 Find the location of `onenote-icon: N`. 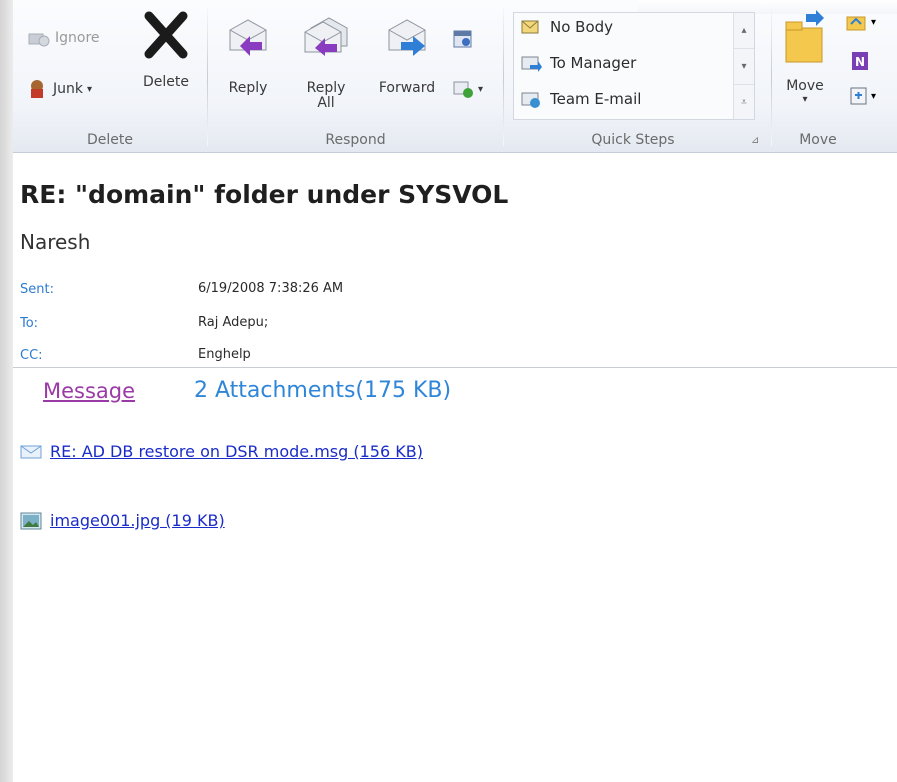

onenote-icon: N is located at coordinates (860, 61).